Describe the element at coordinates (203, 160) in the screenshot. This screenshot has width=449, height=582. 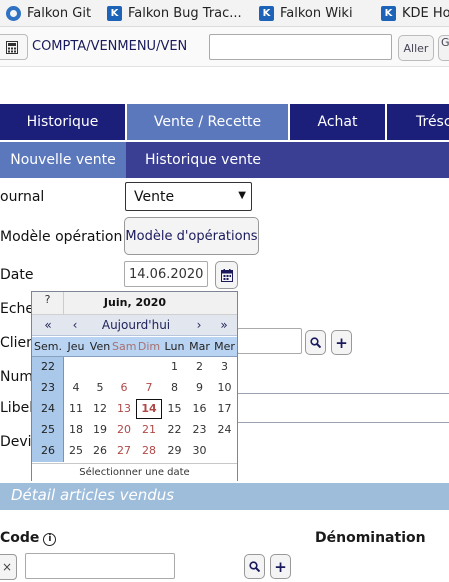
I see `tab-historique-vente: Historique vente` at that location.